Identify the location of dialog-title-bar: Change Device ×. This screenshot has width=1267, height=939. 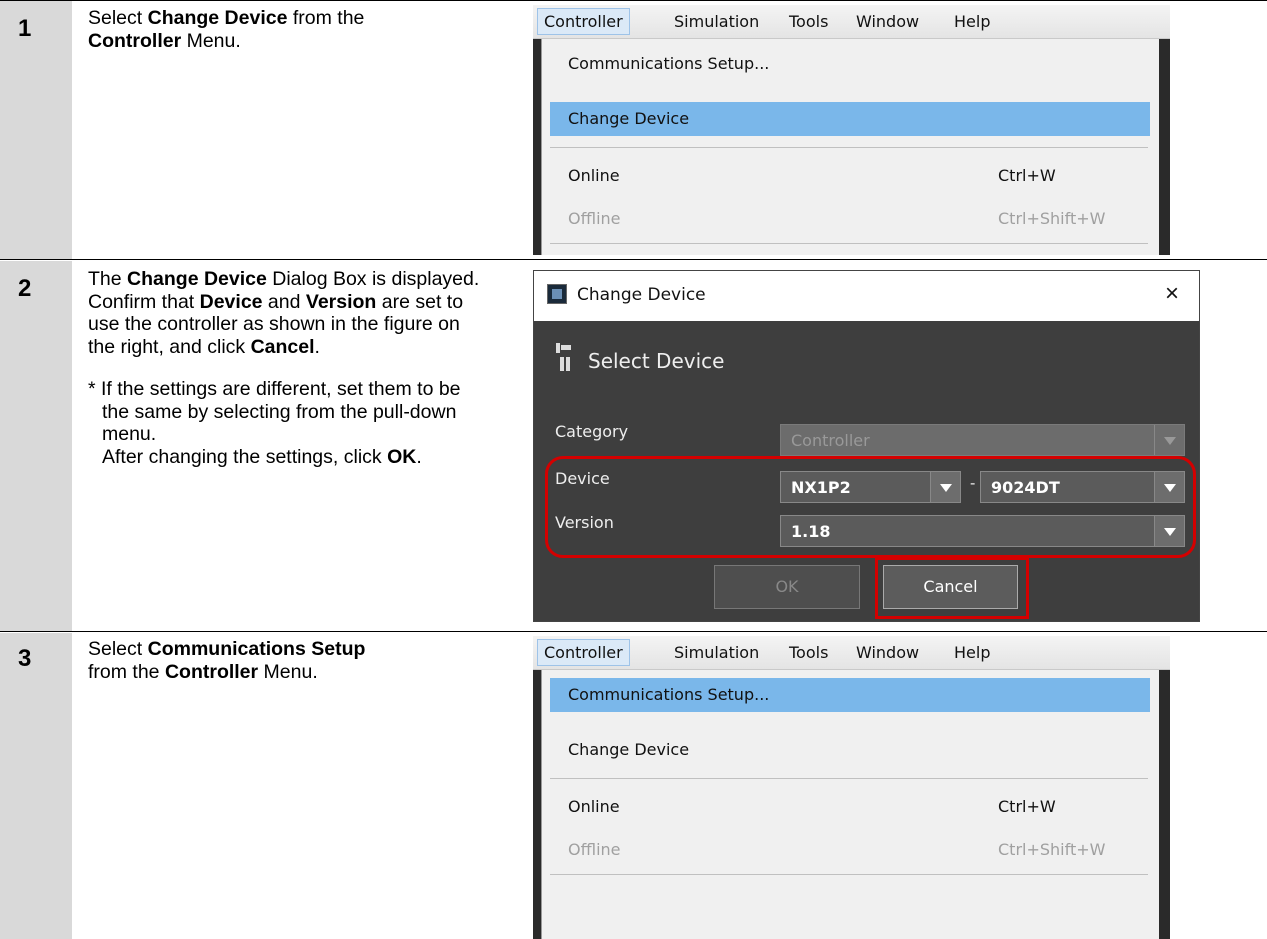
(866, 296).